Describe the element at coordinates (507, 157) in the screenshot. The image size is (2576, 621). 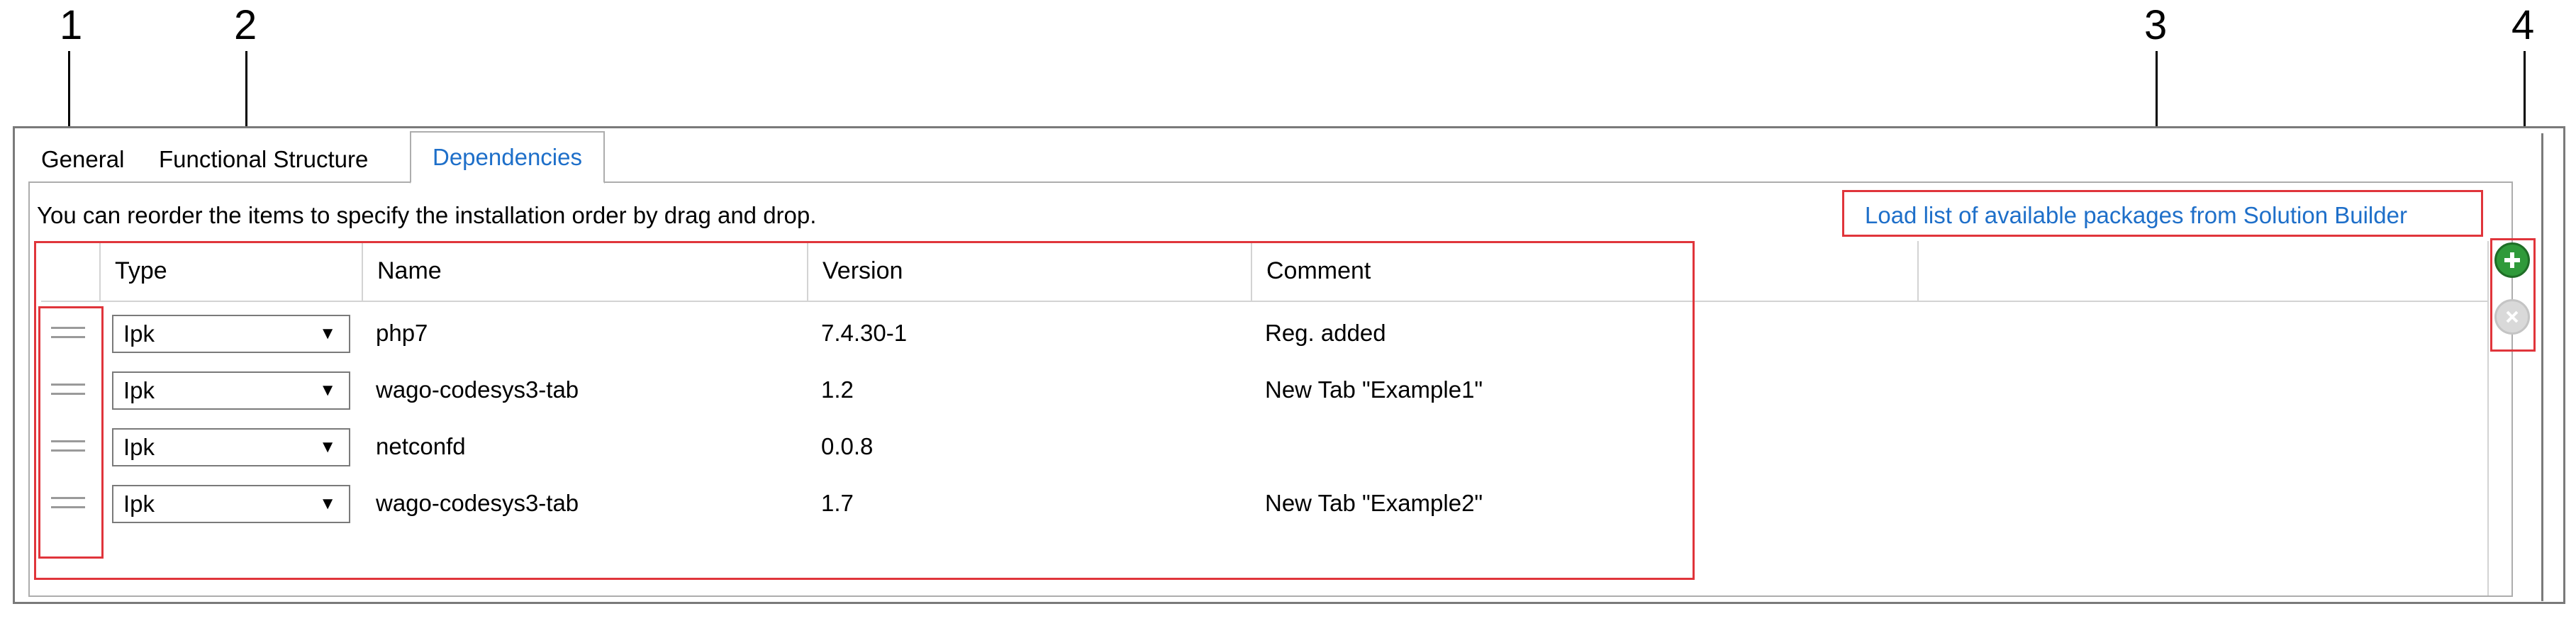
I see `tab-dependencies: Dependencies` at that location.